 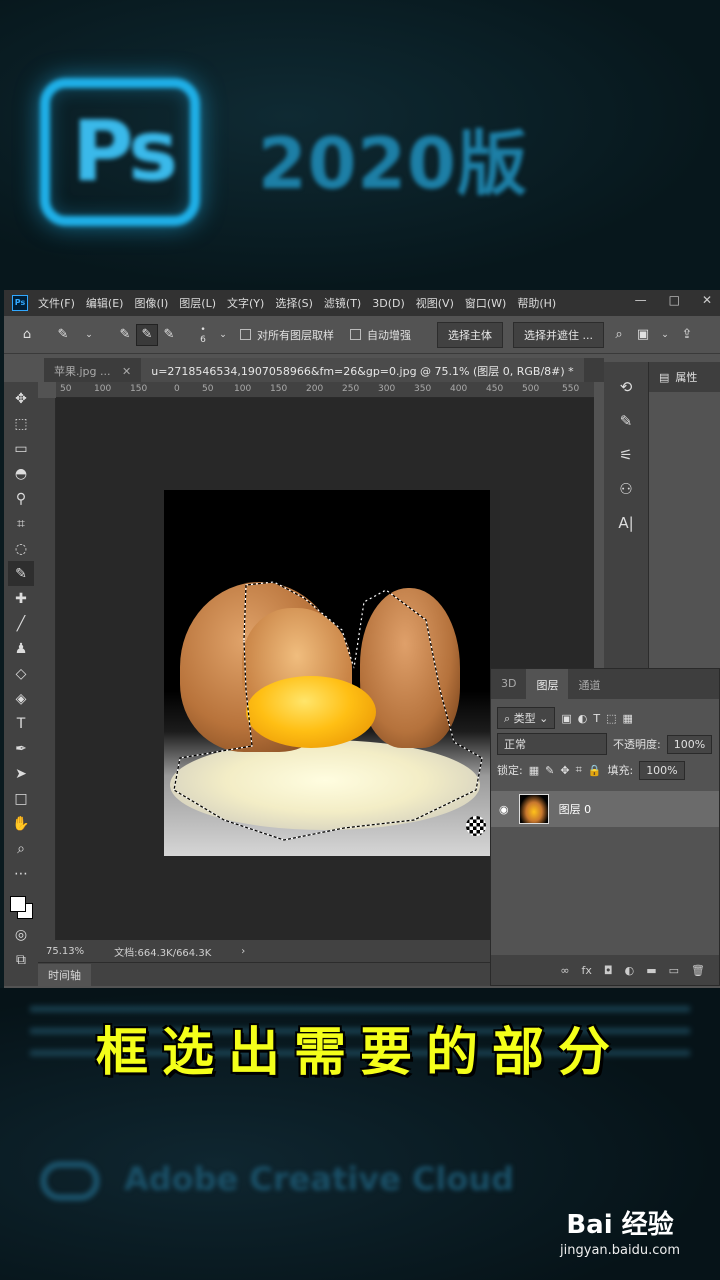 I want to click on menu-3d: 3D(D), so click(x=388, y=303).